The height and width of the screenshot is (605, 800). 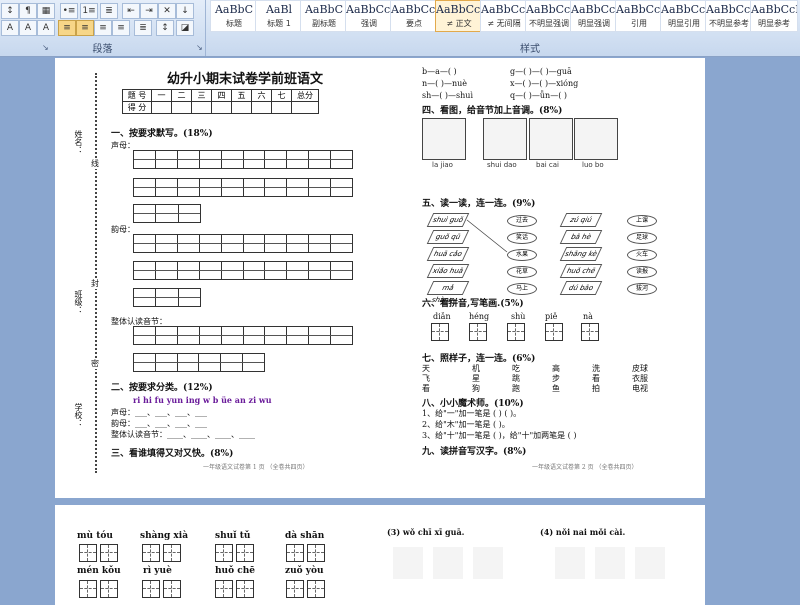 I want to click on style-gallery-item: AaBbCcDd 明显强调, so click(x=594, y=16).